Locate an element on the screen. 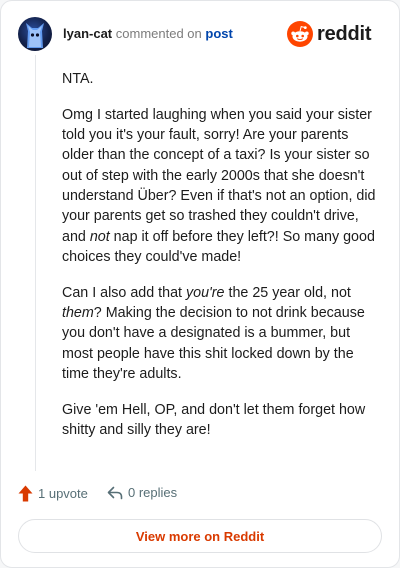 Image resolution: width=400 pixels, height=568 pixels. post-link: post is located at coordinates (218, 33).